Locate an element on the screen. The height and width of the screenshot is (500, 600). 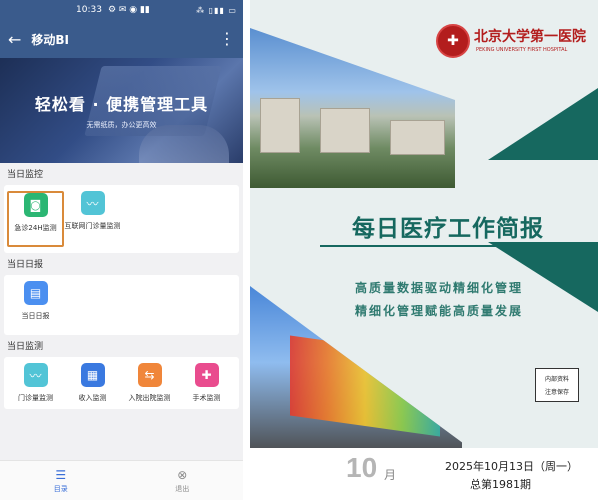
tile-emergency-24h: ◙ 急诊24H监测 is located at coordinates (35, 219).